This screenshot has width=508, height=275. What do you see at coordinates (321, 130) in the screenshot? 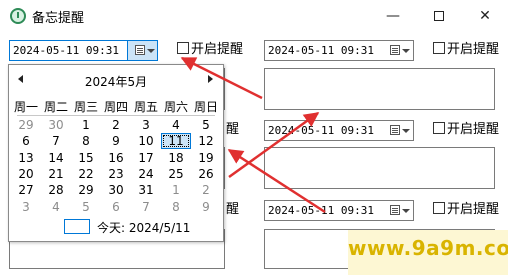
I see `reminder-4-datetime-value: 2024-05-11 09:31` at bounding box center [321, 130].